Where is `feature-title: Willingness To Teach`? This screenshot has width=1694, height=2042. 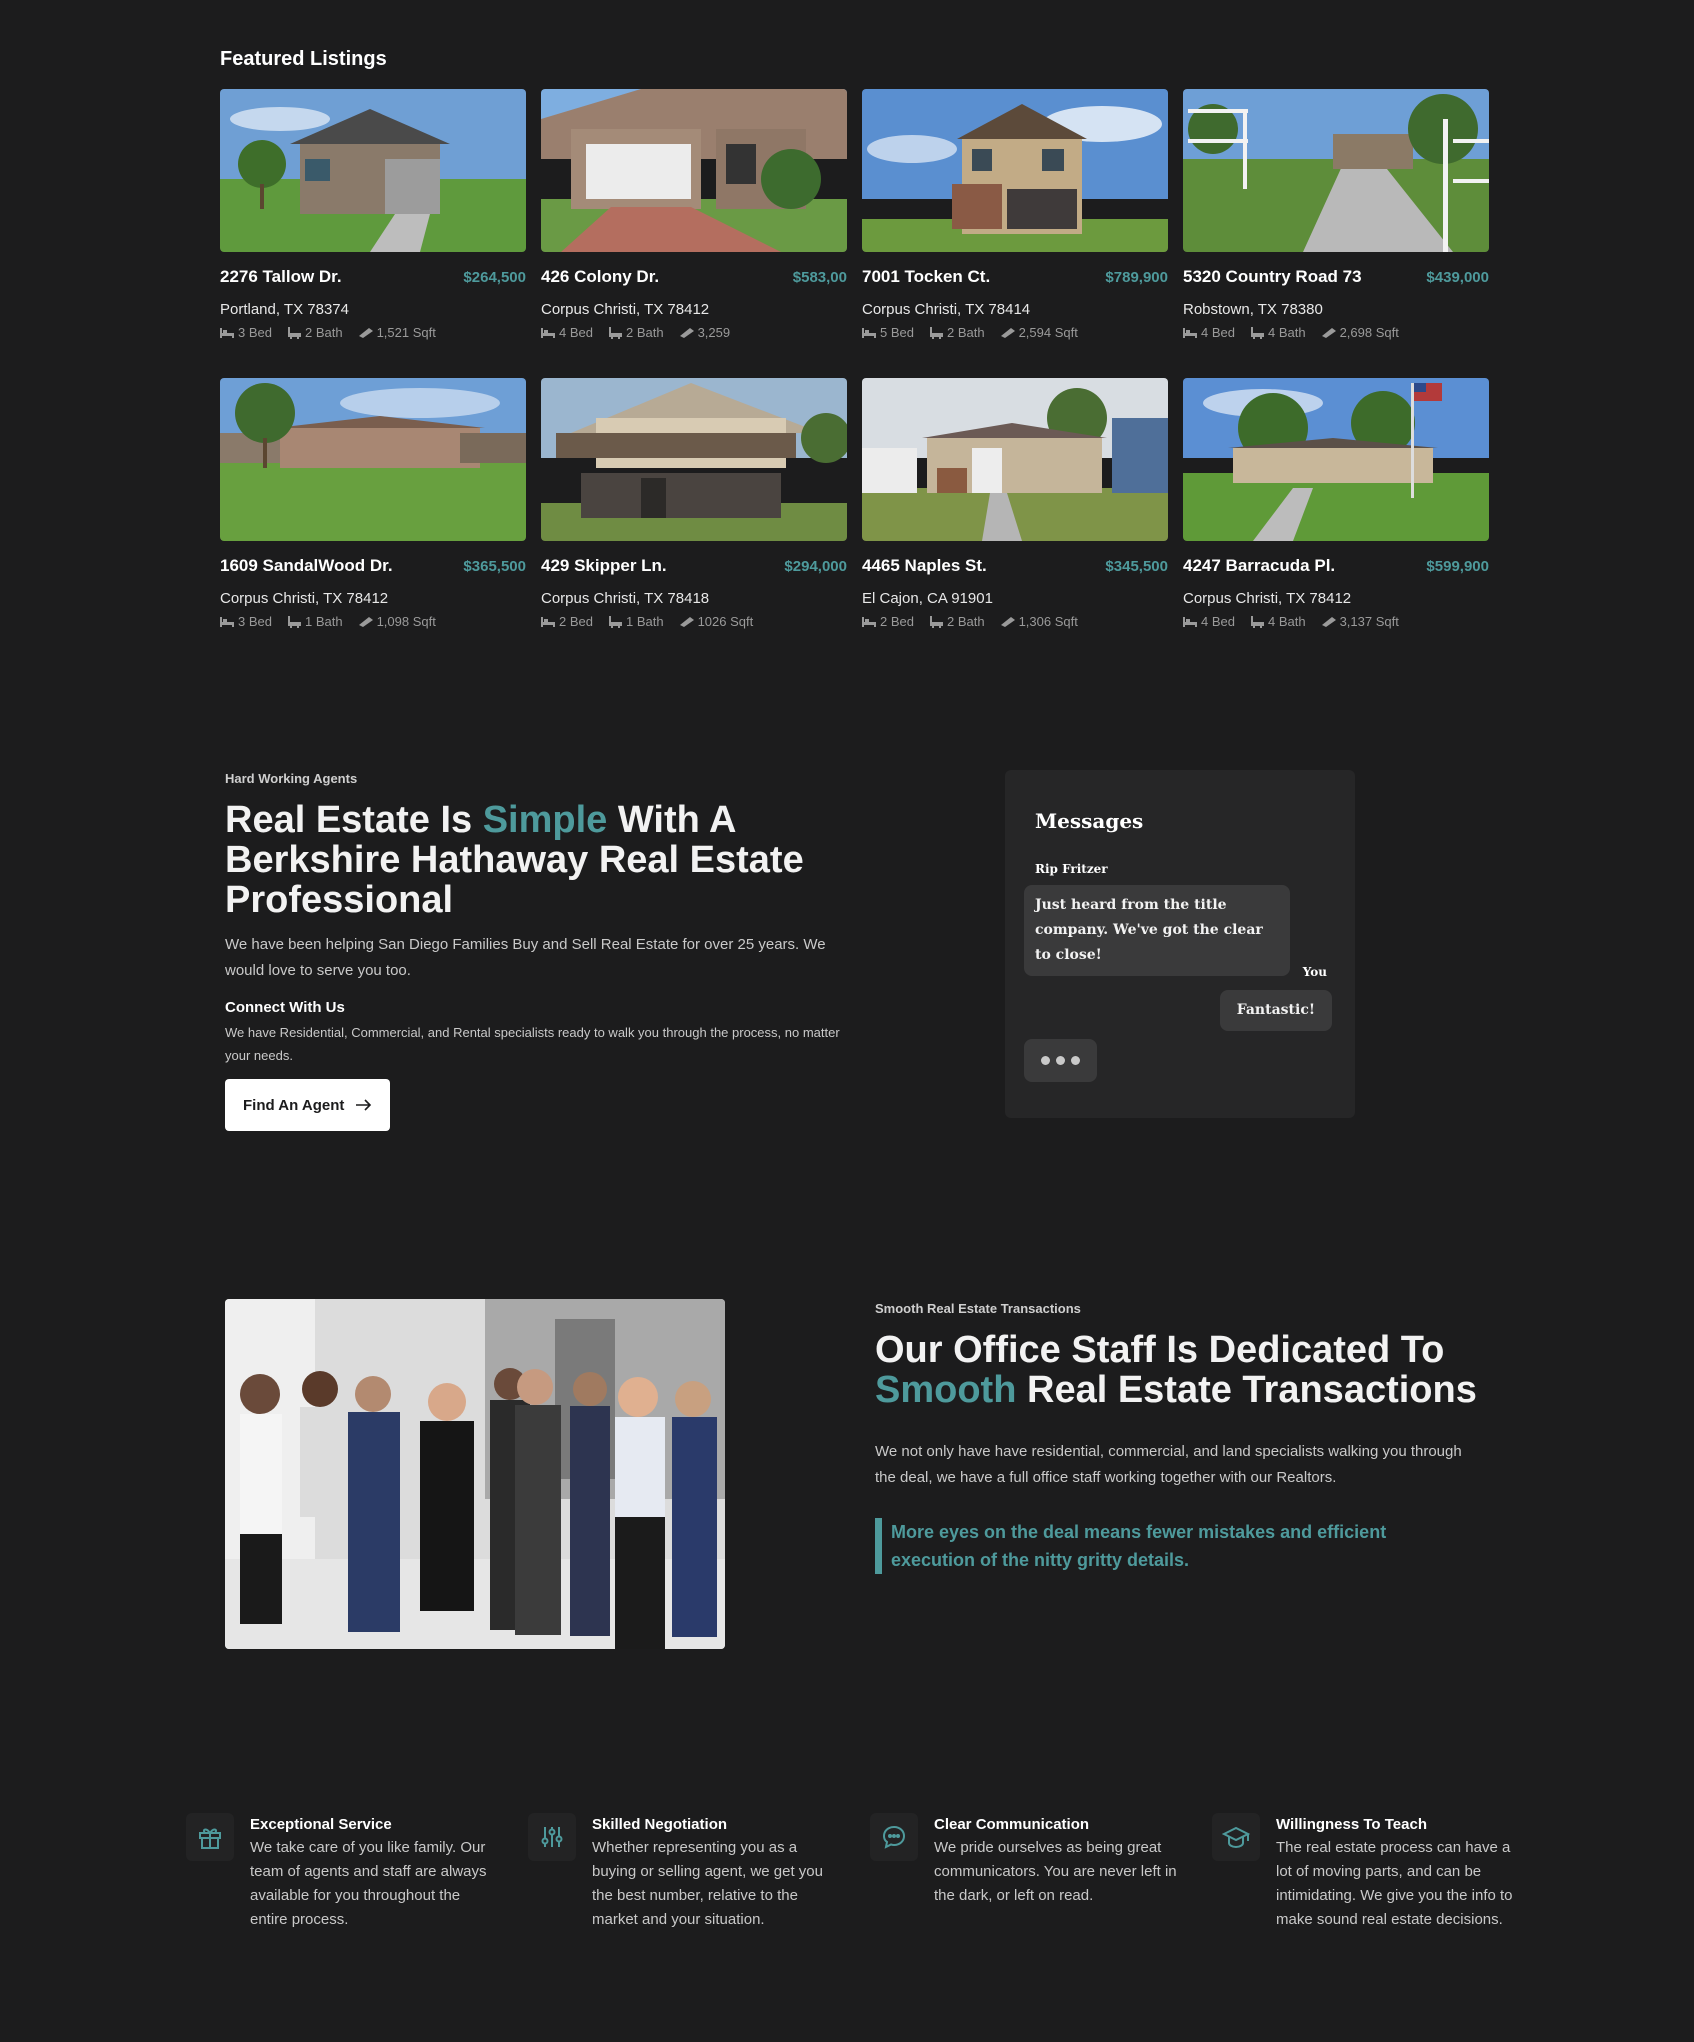
feature-title: Willingness To Teach is located at coordinates (1351, 1824).